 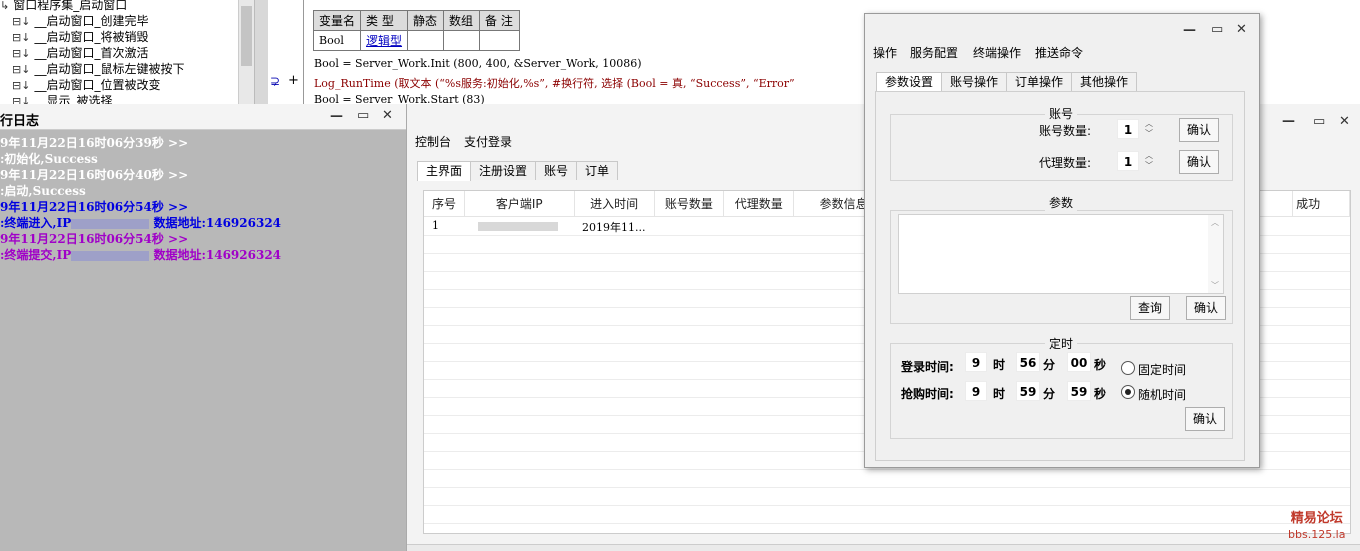 What do you see at coordinates (500, 40) in the screenshot?
I see `var-note` at bounding box center [500, 40].